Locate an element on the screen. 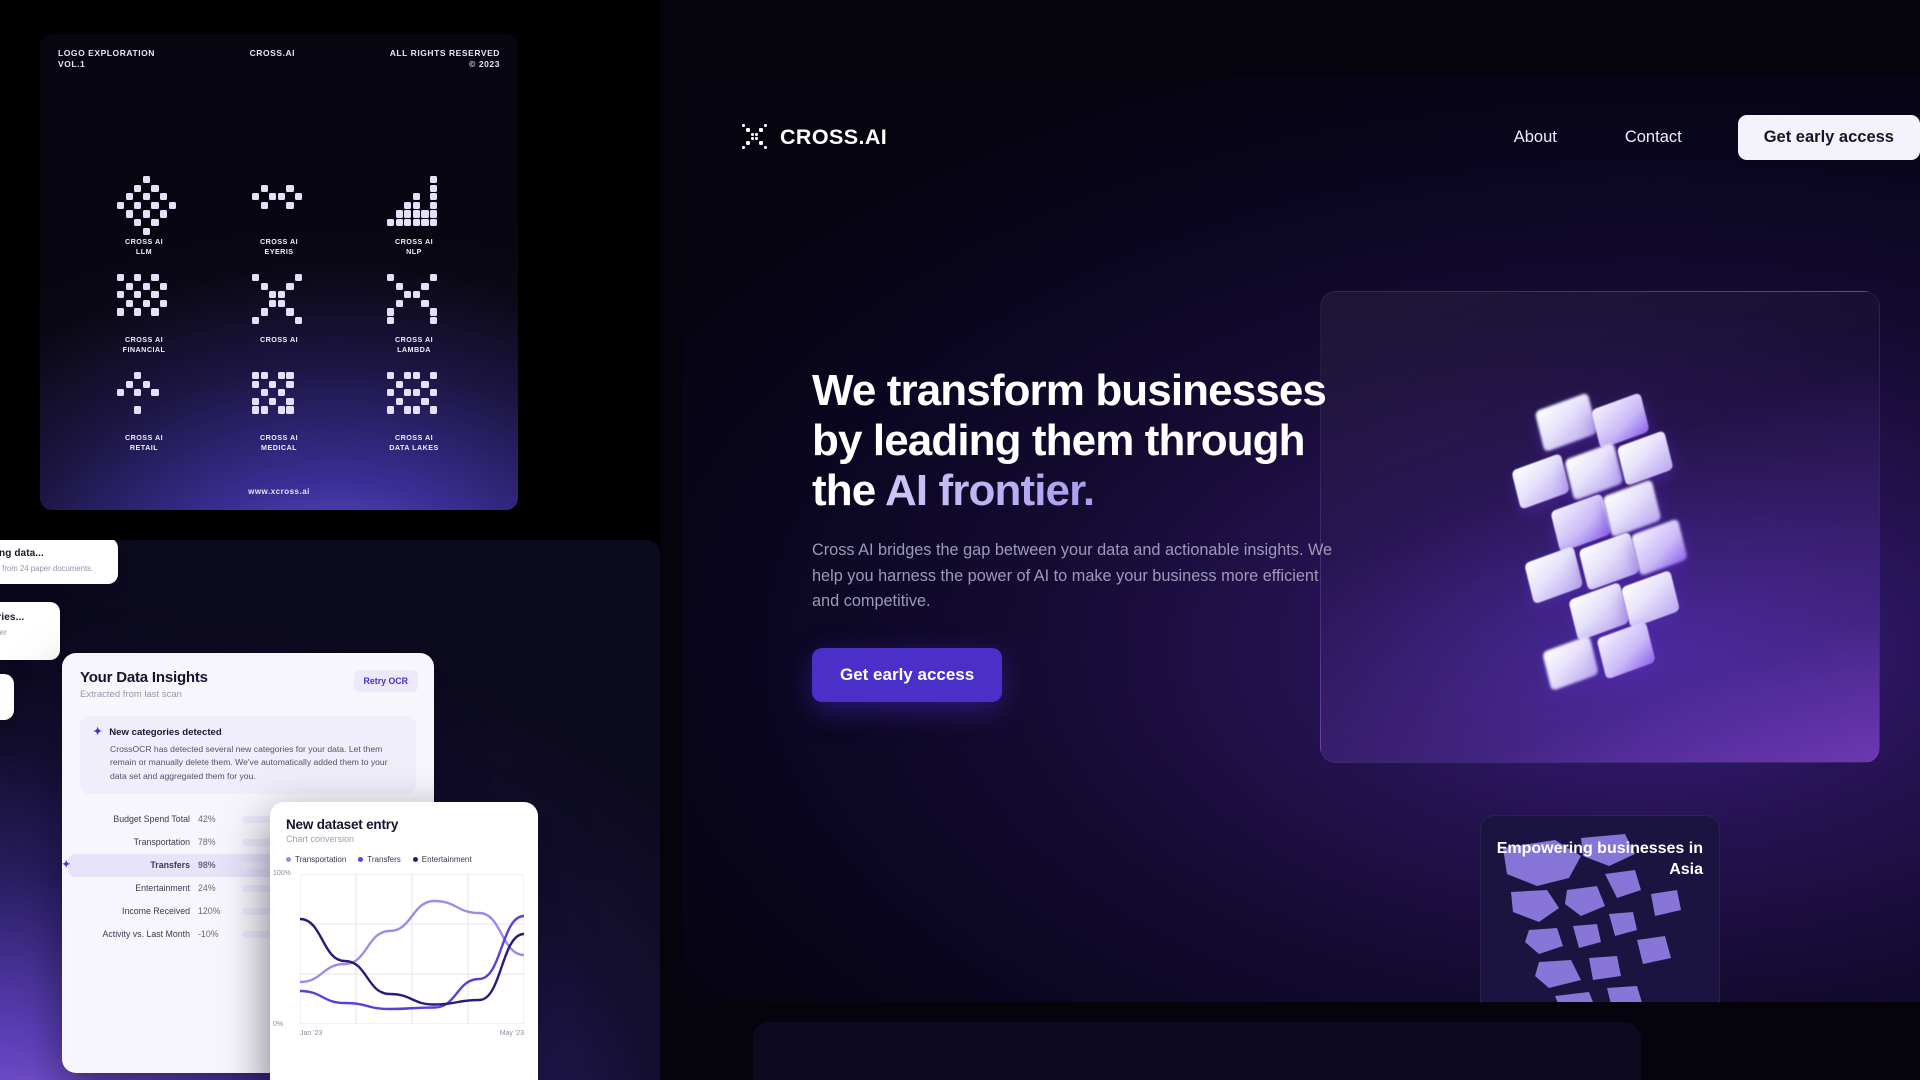 Image resolution: width=1920 pixels, height=1080 pixels. logo-item-main: CROSS AI is located at coordinates (279, 323).